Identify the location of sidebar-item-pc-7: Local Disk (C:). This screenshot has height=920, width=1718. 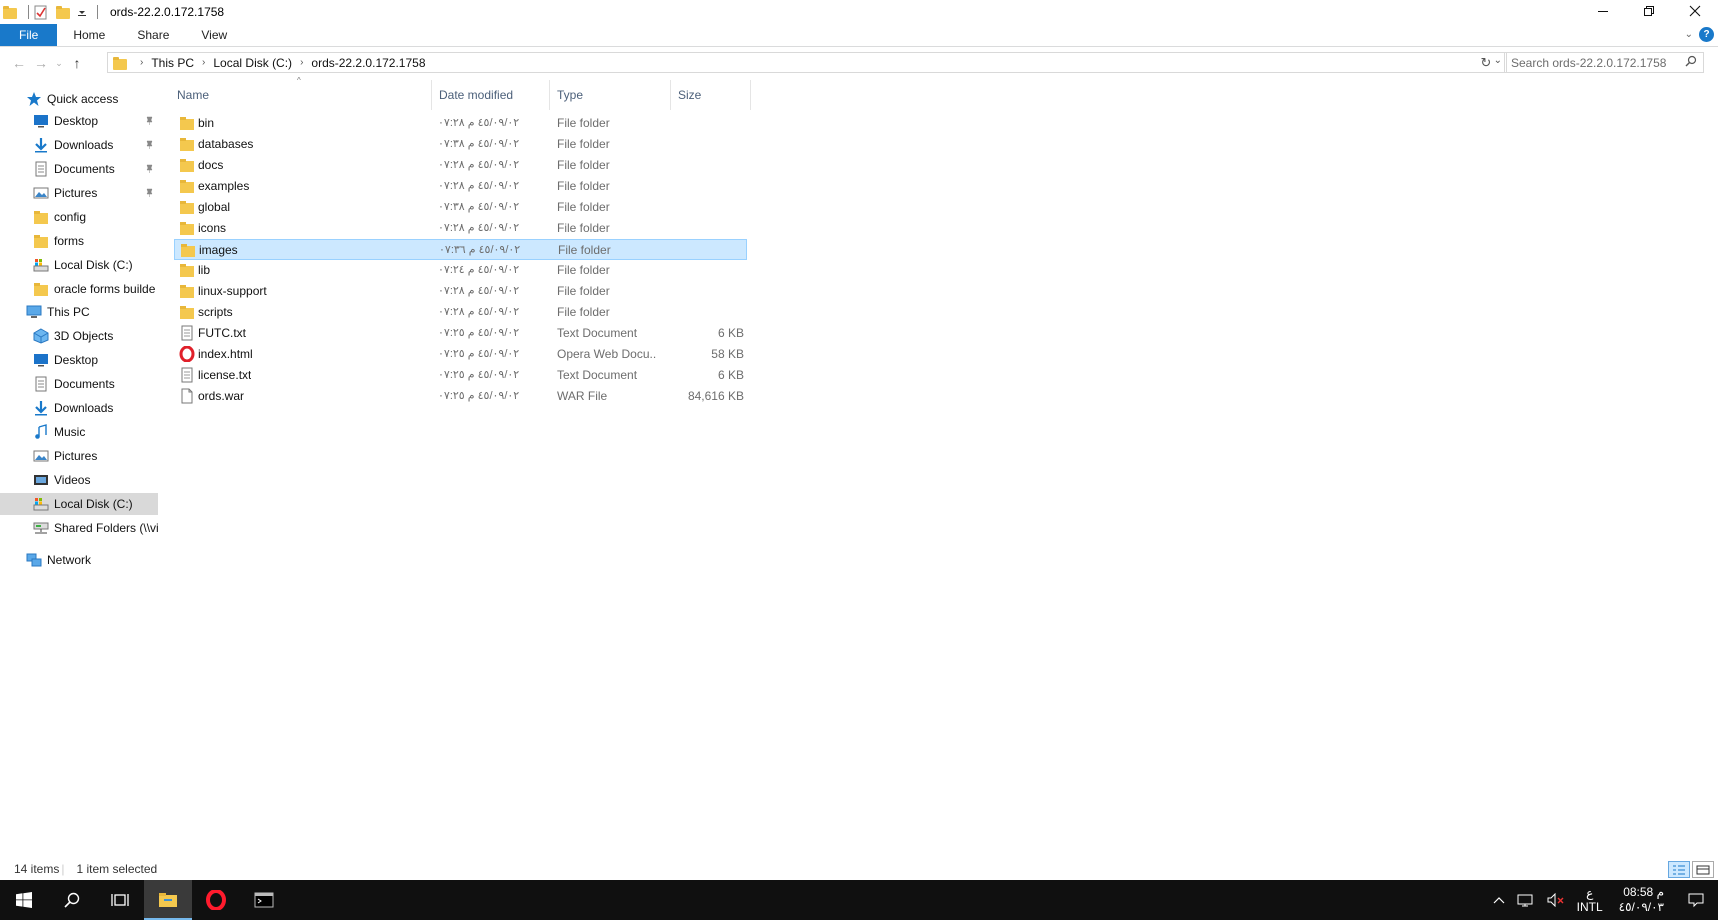
(79, 504).